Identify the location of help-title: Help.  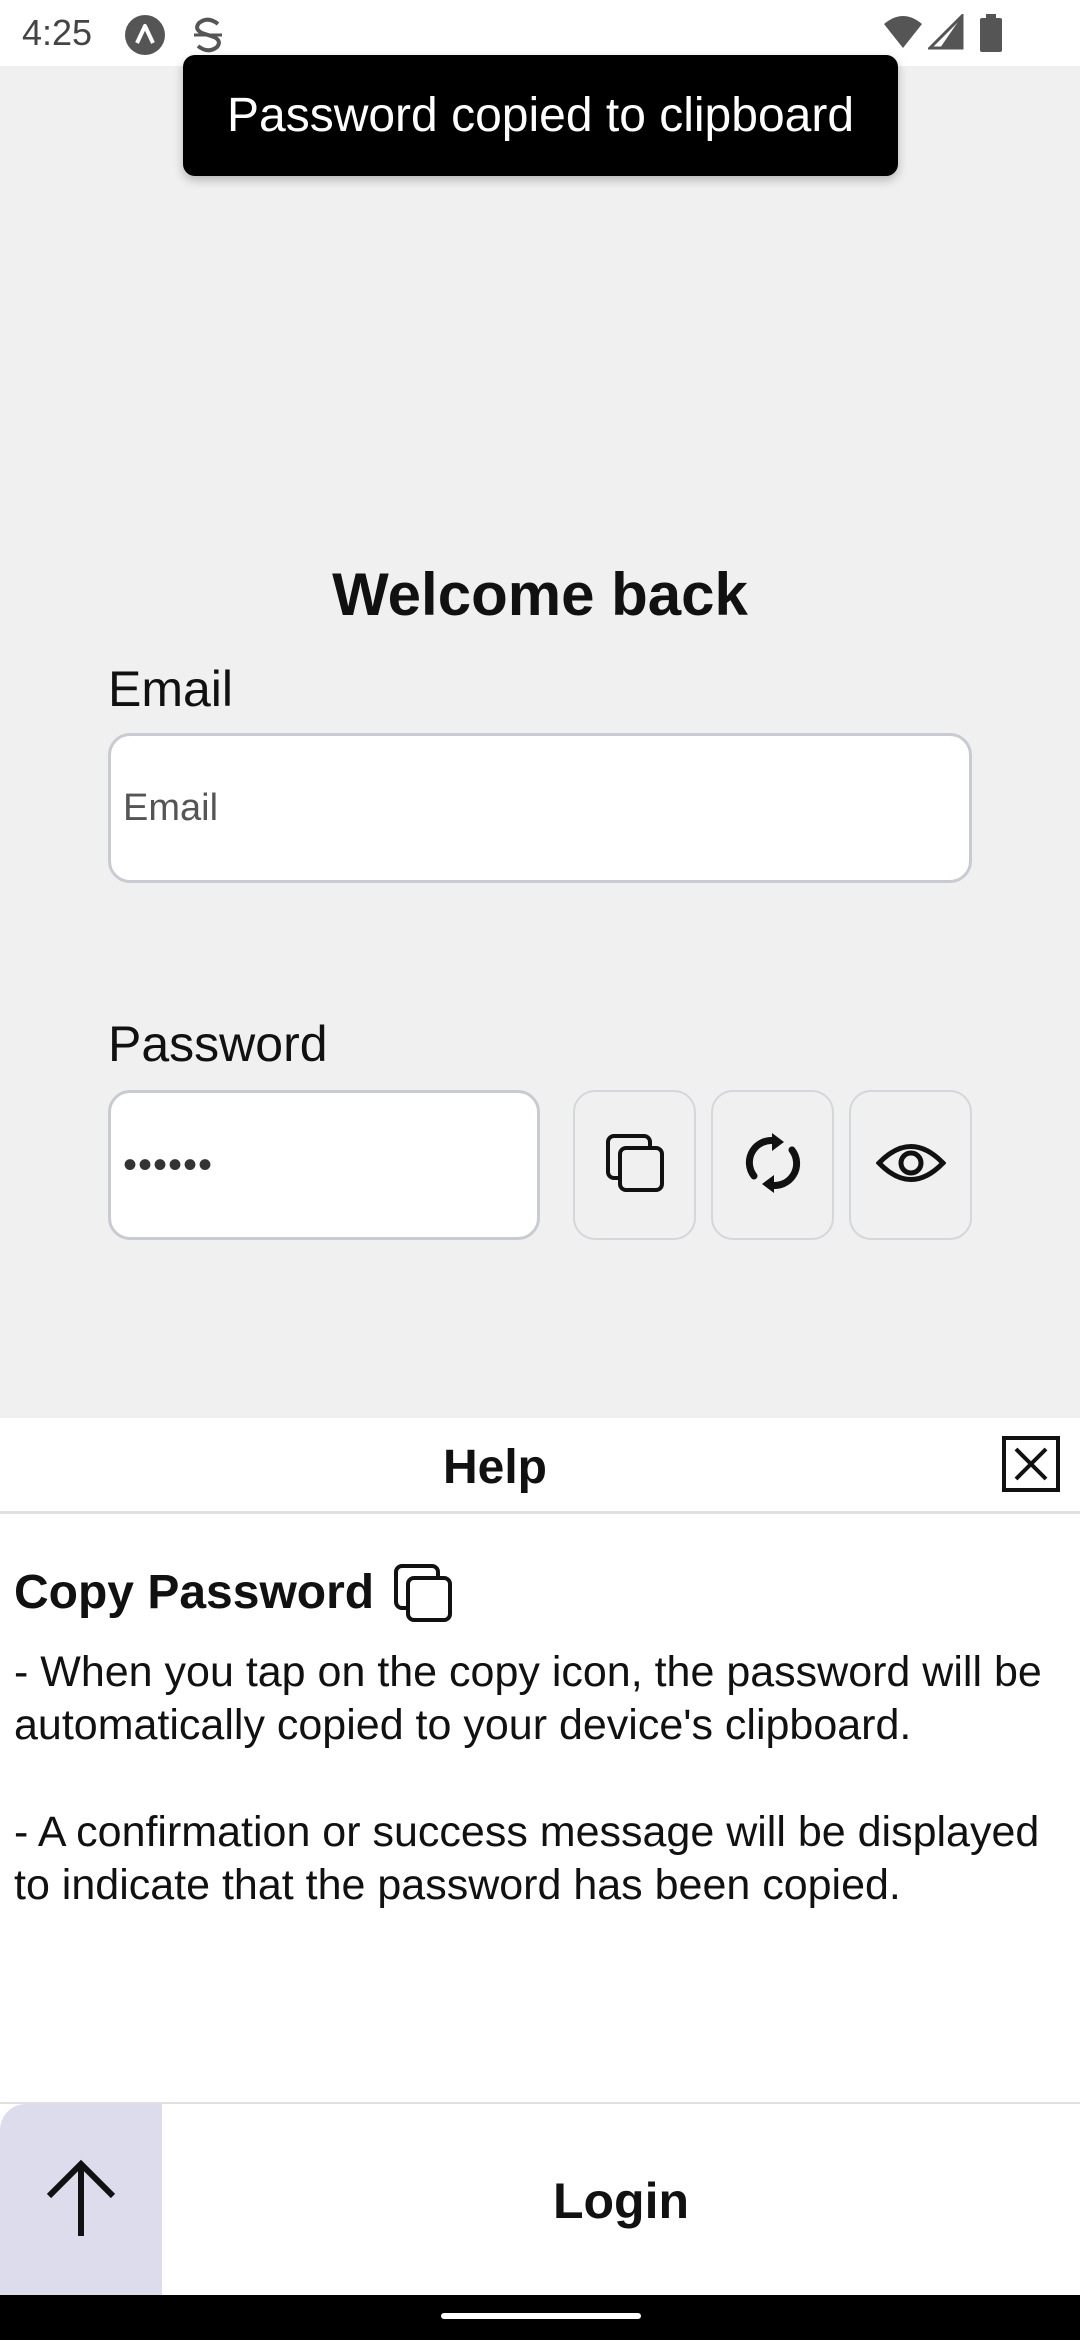
(494, 1467).